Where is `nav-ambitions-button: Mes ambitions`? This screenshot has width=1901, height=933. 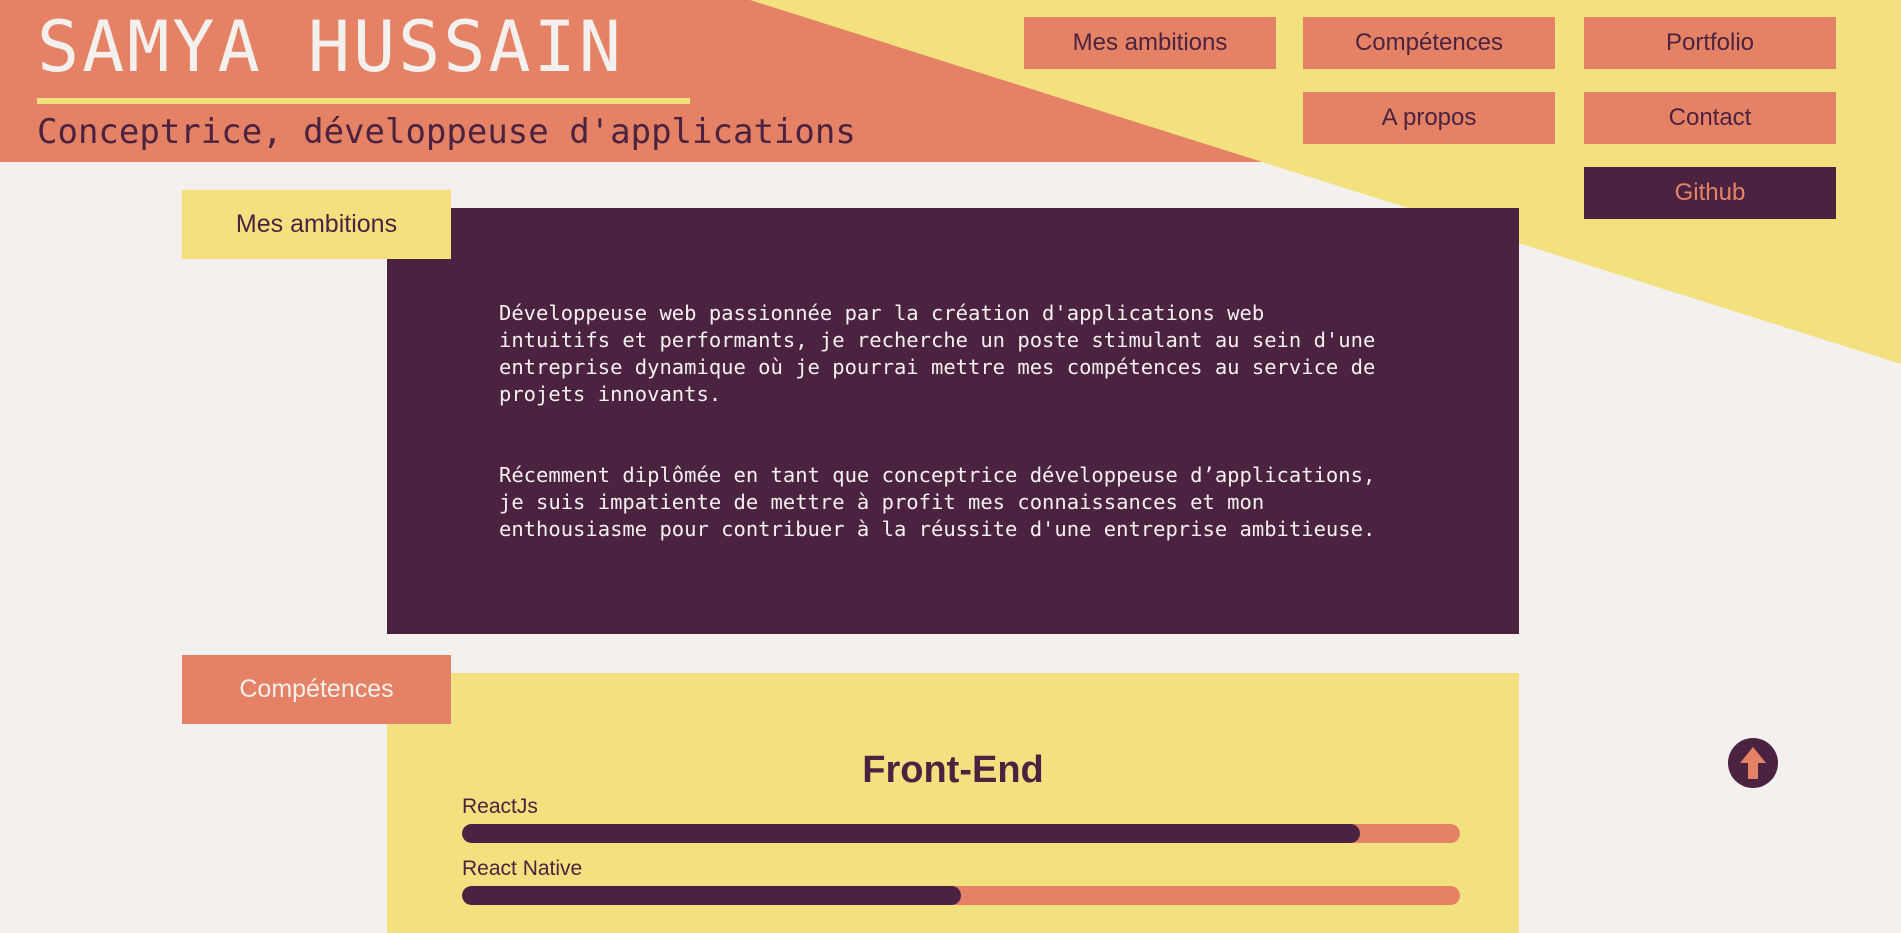 nav-ambitions-button: Mes ambitions is located at coordinates (1150, 43).